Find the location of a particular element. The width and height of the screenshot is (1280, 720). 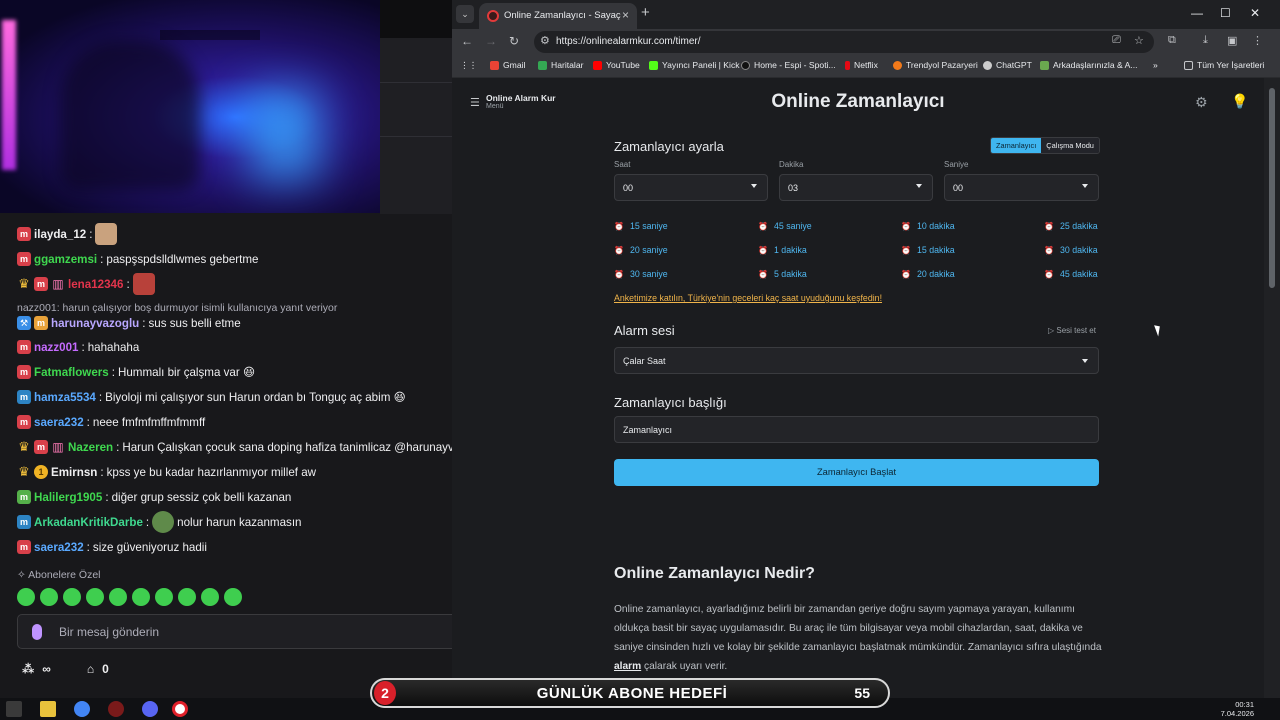

second-select: 00 is located at coordinates (1021, 187).